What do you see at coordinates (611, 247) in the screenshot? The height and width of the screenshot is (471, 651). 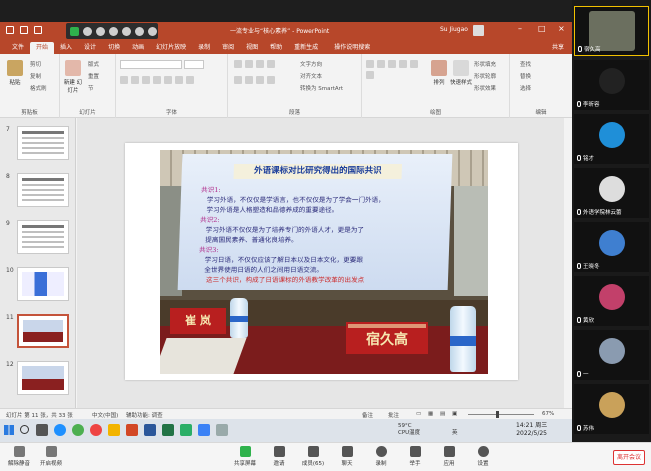 I see `participant-tile: 王晓冬` at bounding box center [611, 247].